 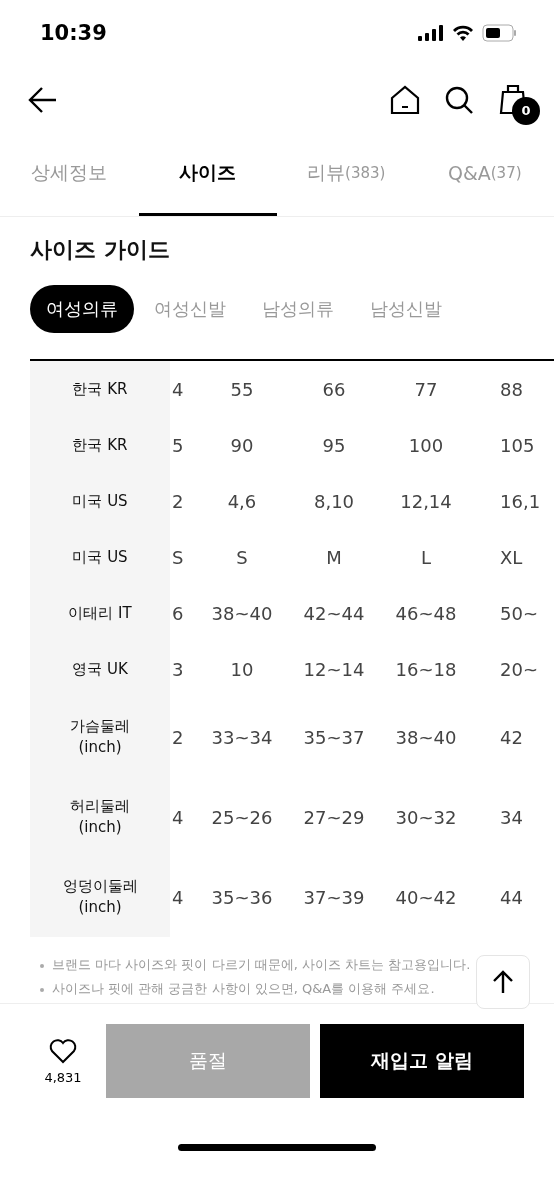 I want to click on table-cell-text: 10, so click(x=242, y=669).